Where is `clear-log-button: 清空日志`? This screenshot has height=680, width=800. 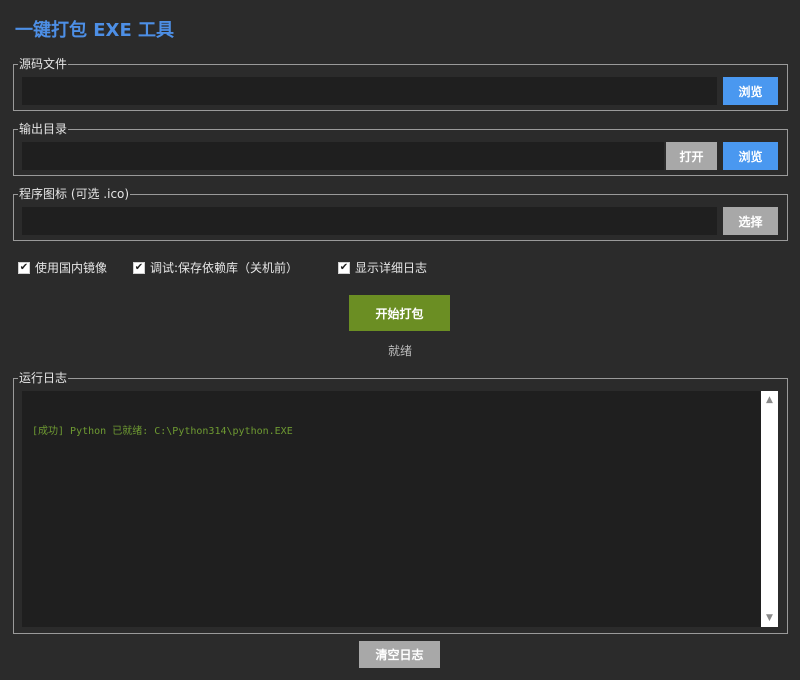
clear-log-button: 清空日志 is located at coordinates (399, 654).